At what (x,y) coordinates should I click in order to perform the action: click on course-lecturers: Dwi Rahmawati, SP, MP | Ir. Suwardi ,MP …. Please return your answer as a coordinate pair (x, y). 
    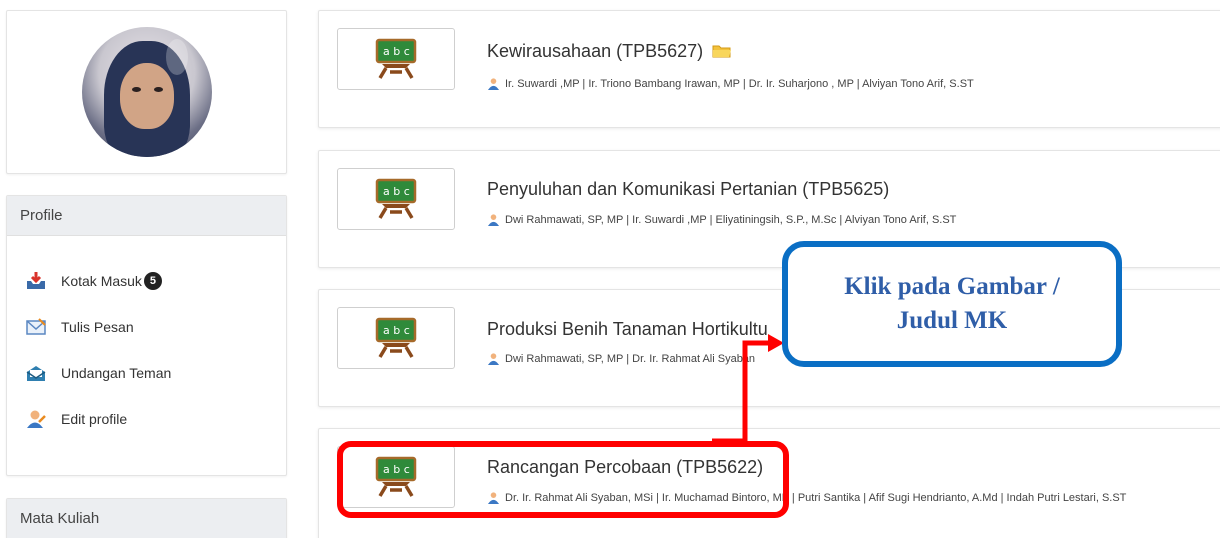
    Looking at the image, I should click on (721, 219).